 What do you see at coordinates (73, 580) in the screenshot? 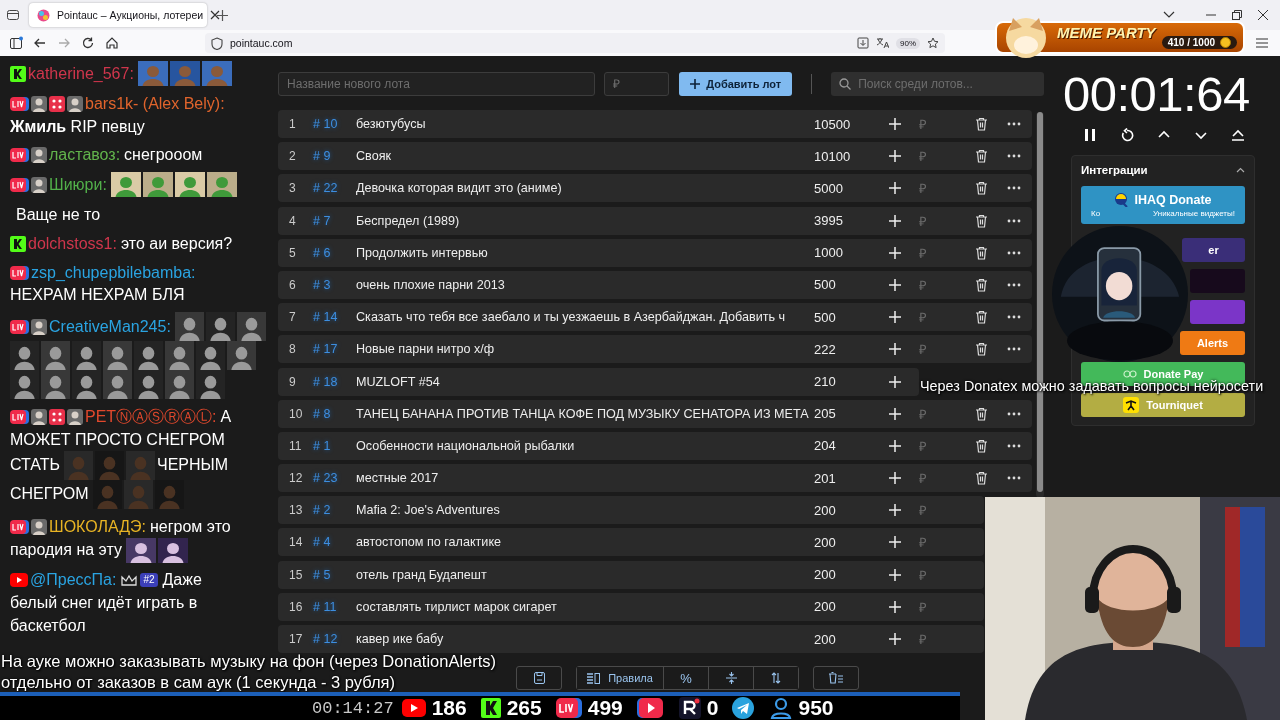
I see `username: @ПрессПа:` at bounding box center [73, 580].